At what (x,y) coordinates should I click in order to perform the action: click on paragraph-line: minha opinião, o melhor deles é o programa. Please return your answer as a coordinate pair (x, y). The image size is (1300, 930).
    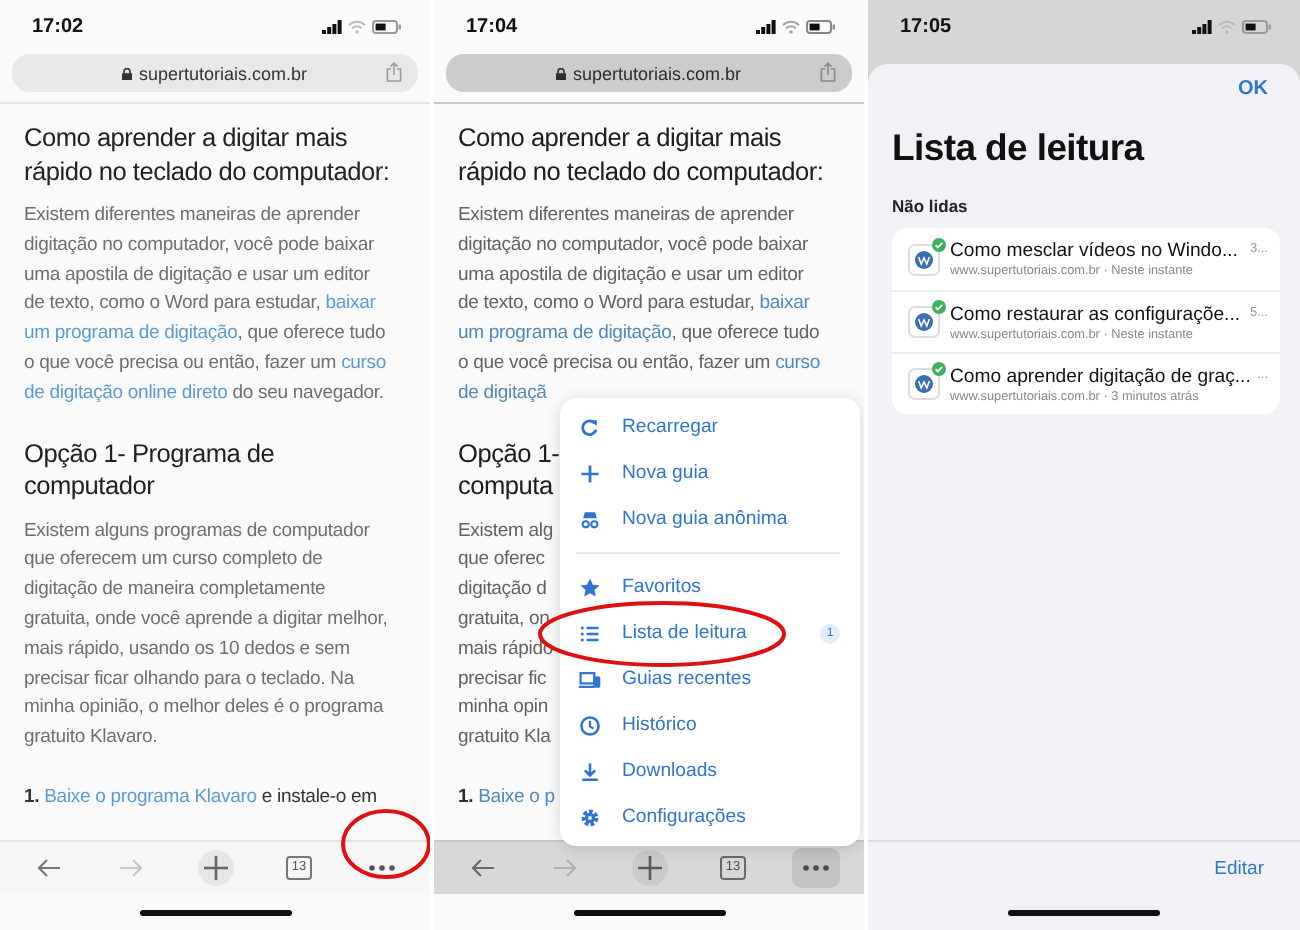
    Looking at the image, I should click on (204, 708).